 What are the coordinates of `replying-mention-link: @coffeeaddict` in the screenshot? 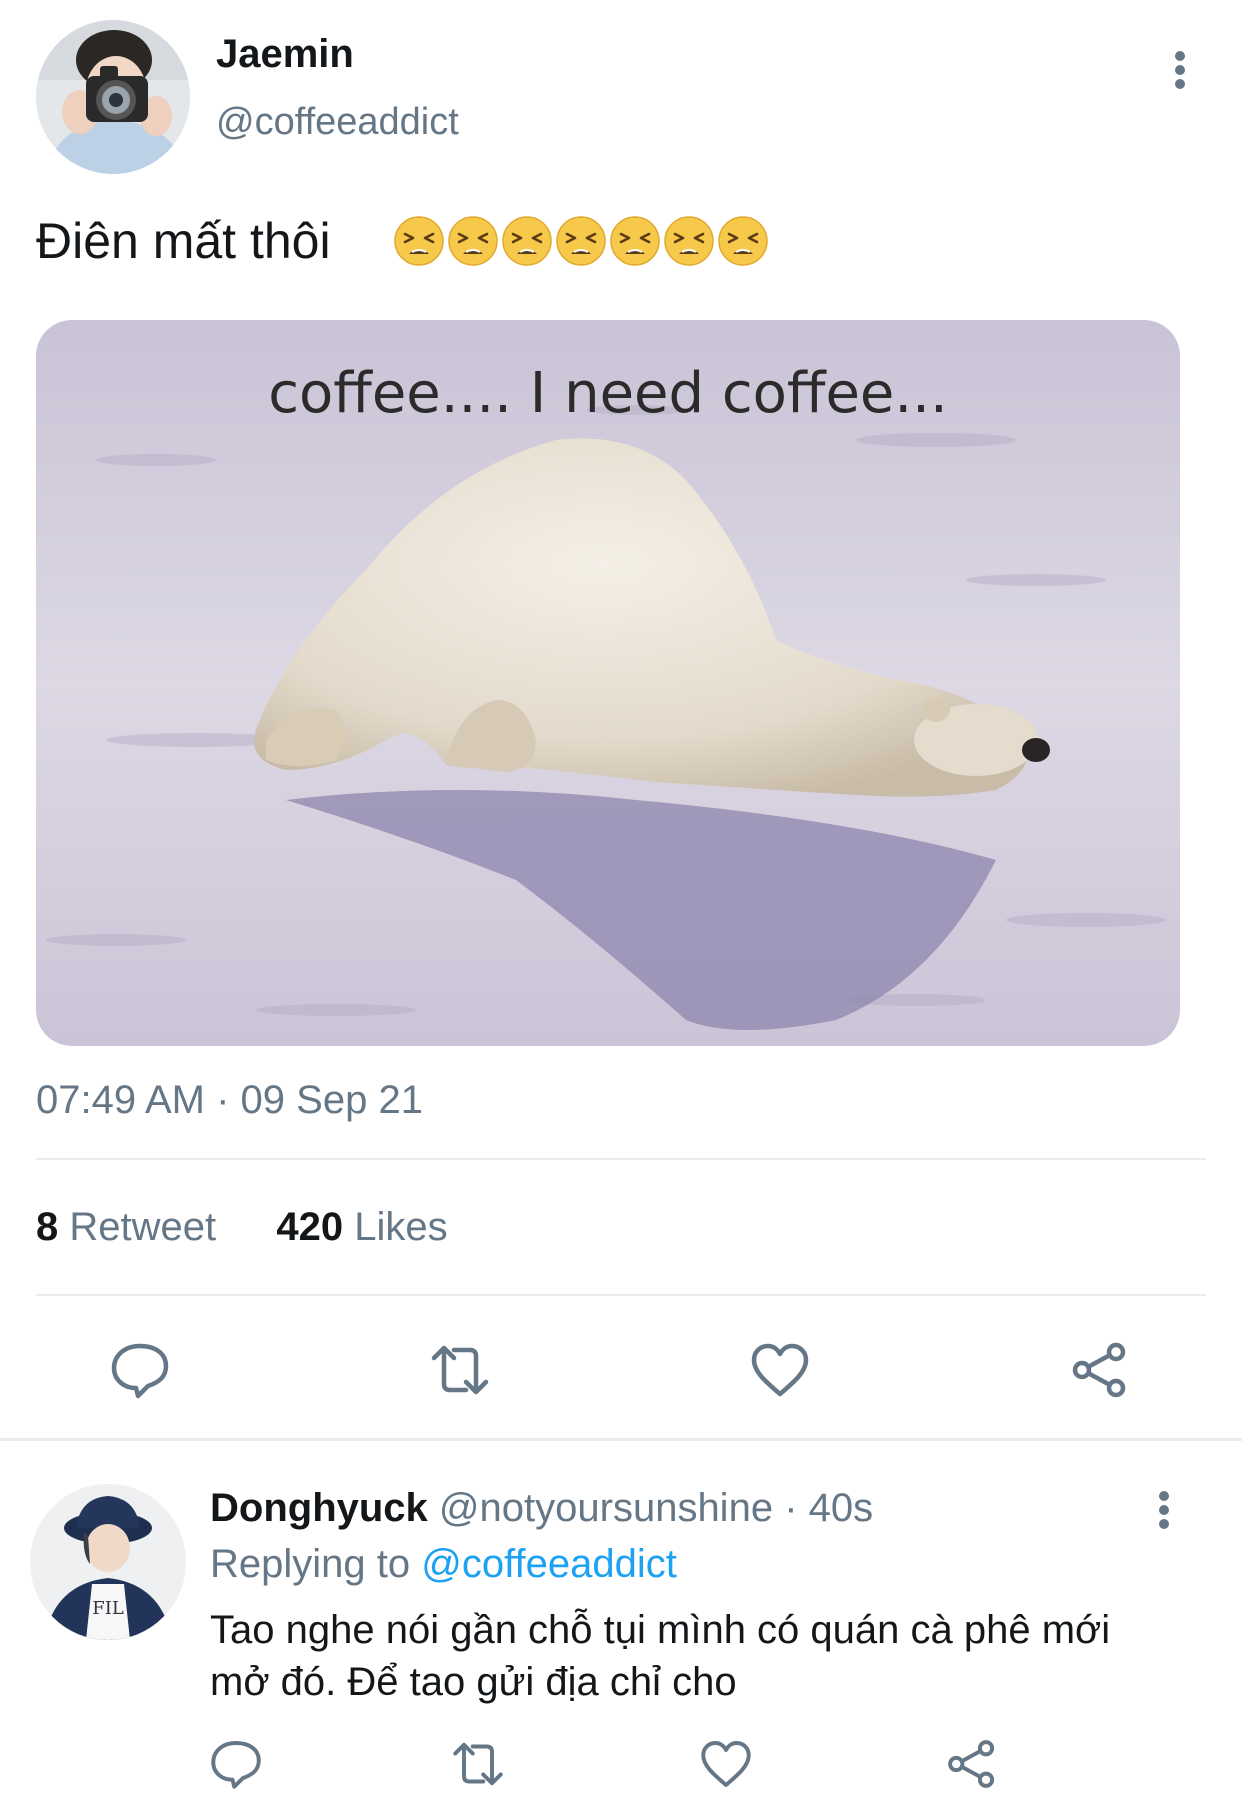 It's located at (549, 1564).